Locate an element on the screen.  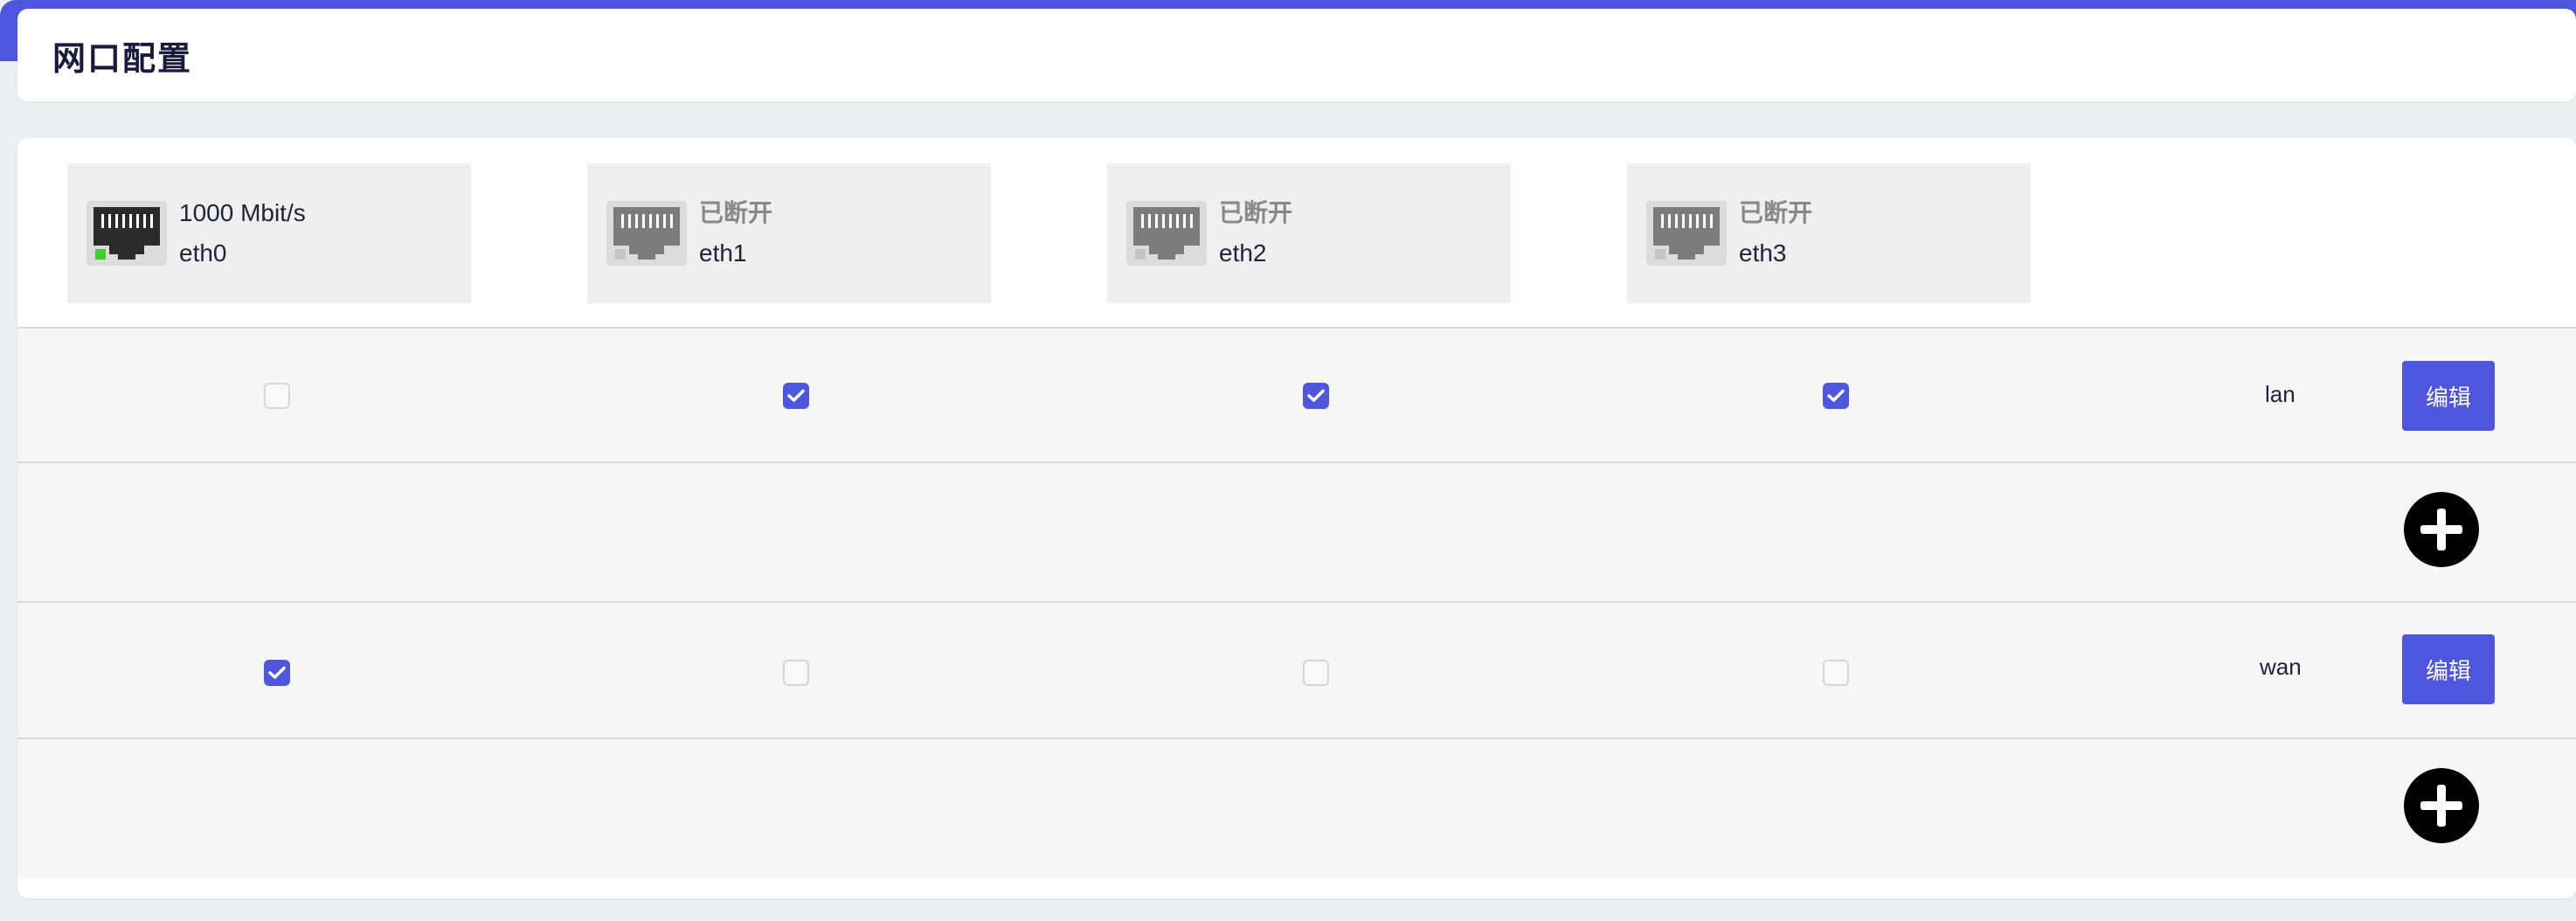
edit-button-wan: 编辑 is located at coordinates (2448, 669).